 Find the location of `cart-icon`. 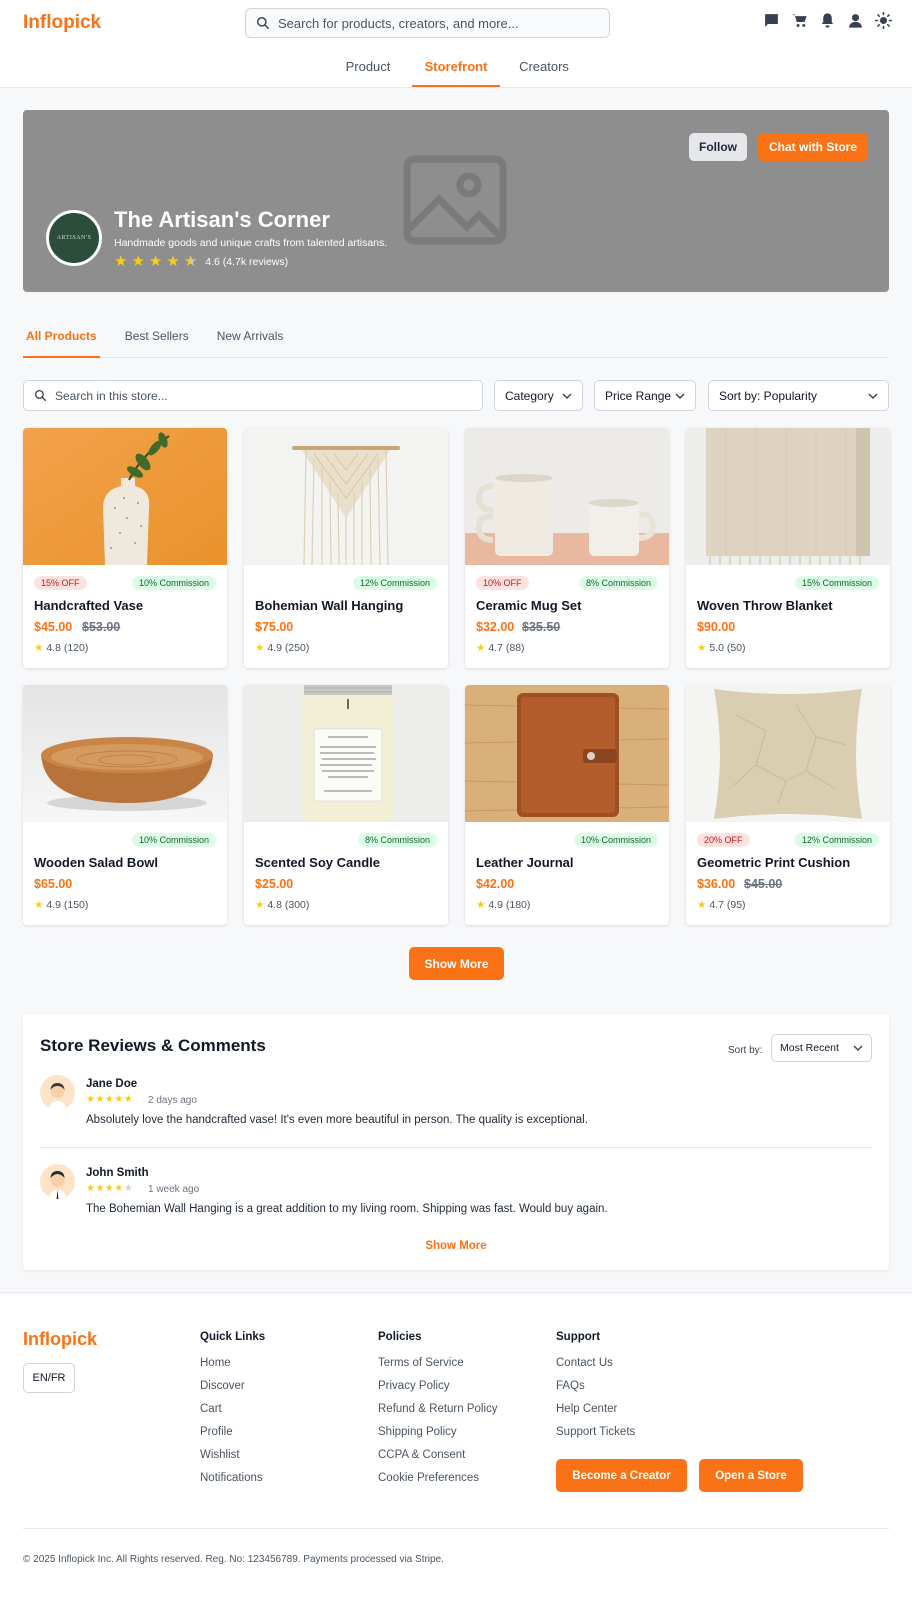

cart-icon is located at coordinates (799, 20).